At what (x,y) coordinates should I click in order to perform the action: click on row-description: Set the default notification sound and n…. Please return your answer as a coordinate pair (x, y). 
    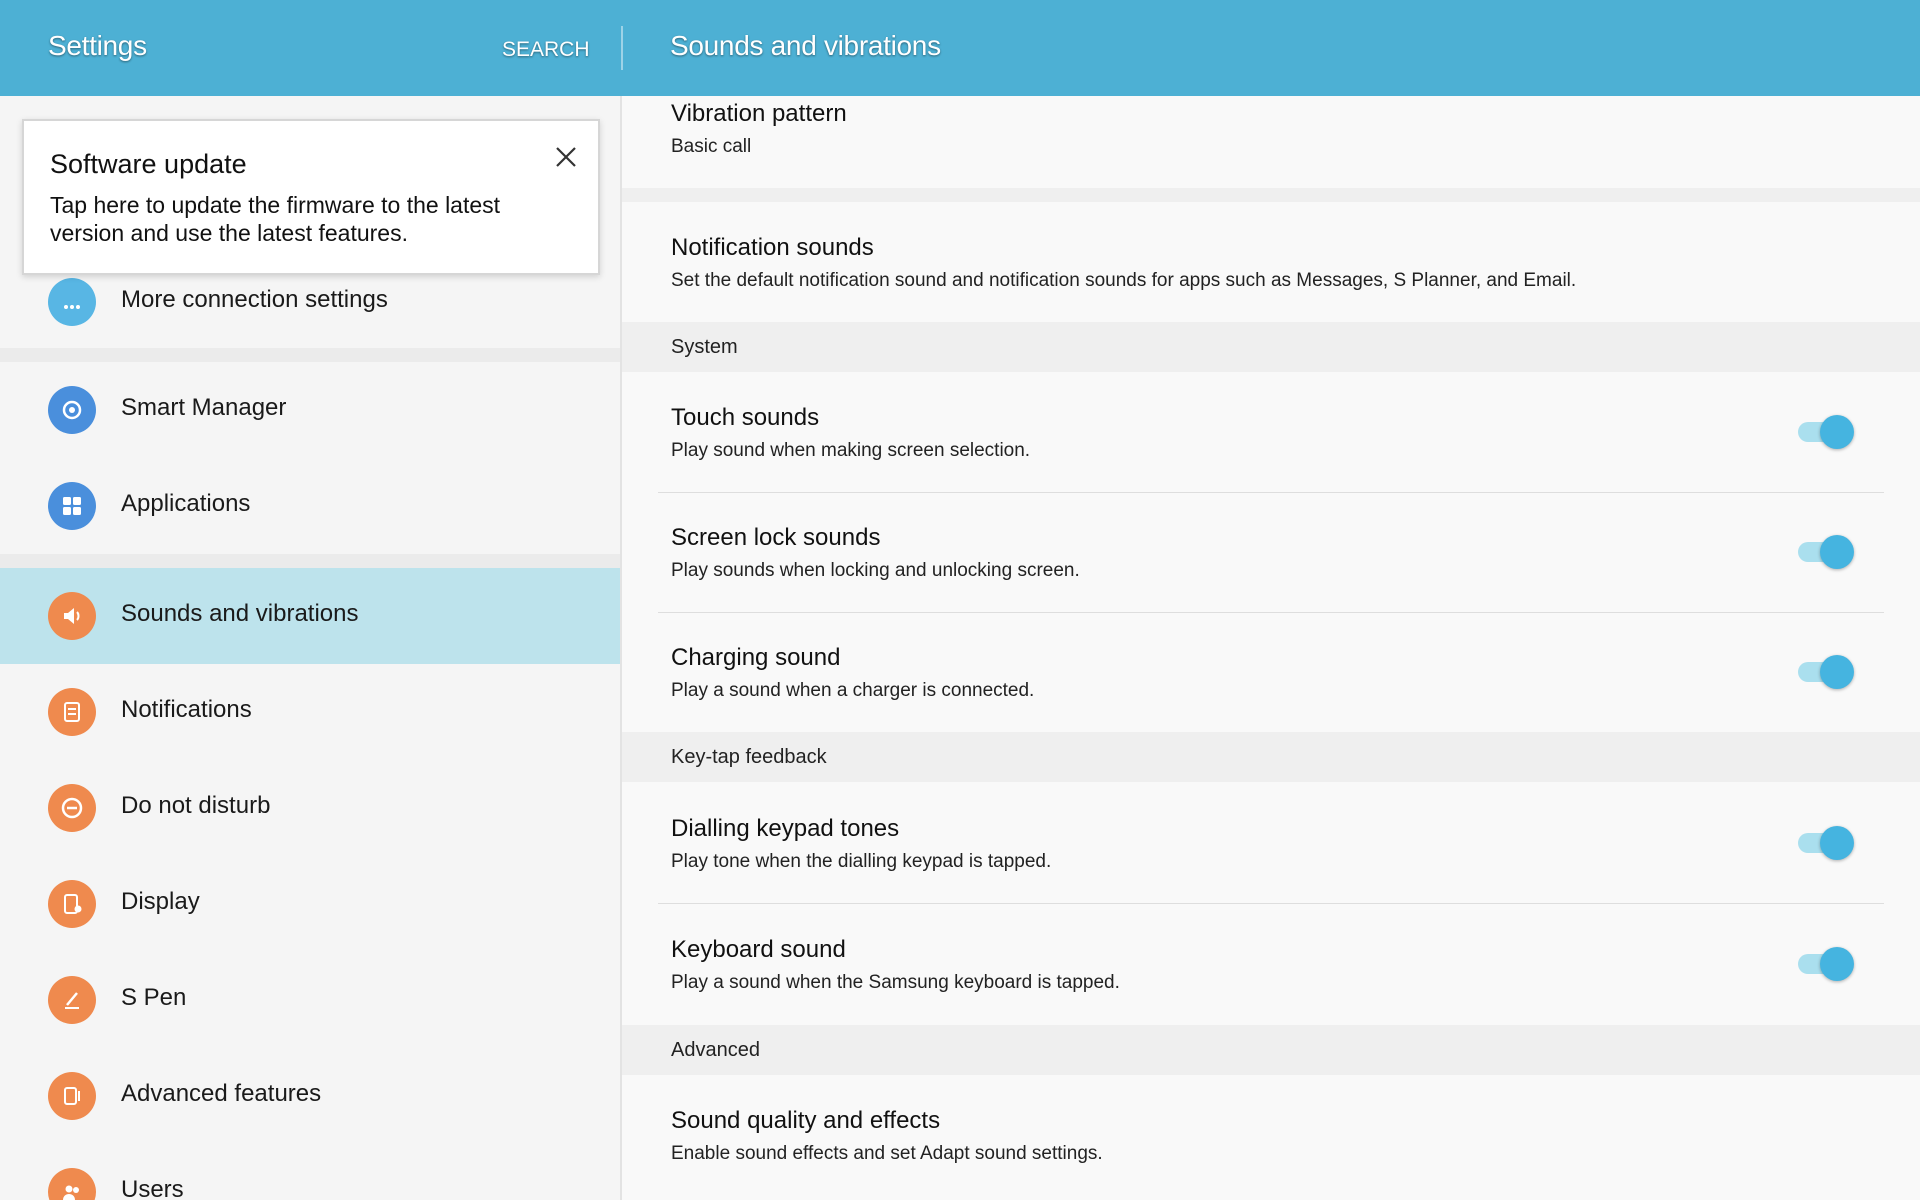
    Looking at the image, I should click on (1124, 280).